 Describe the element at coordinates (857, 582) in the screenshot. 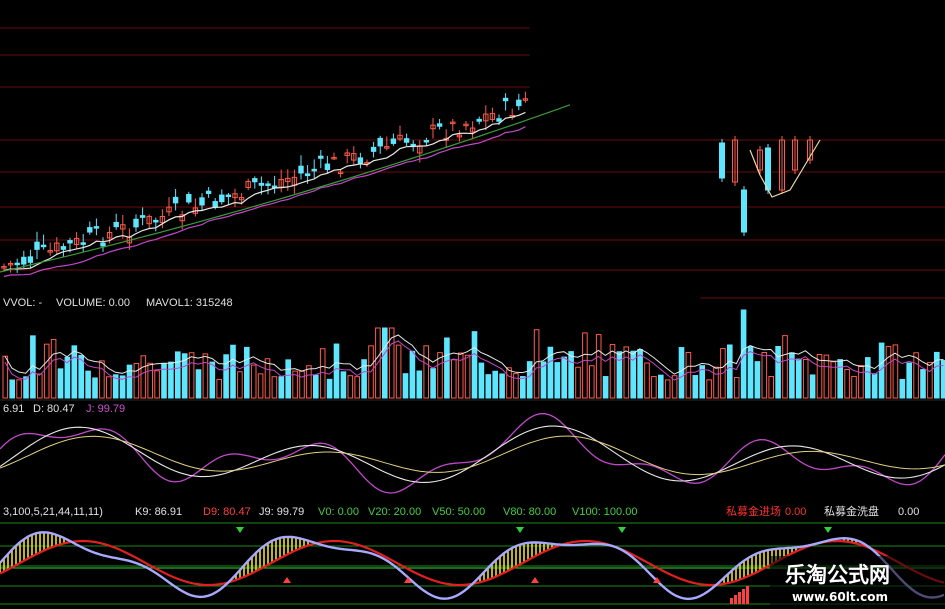

I see `watermark: 乐淘公式网 www.60lt.com` at that location.